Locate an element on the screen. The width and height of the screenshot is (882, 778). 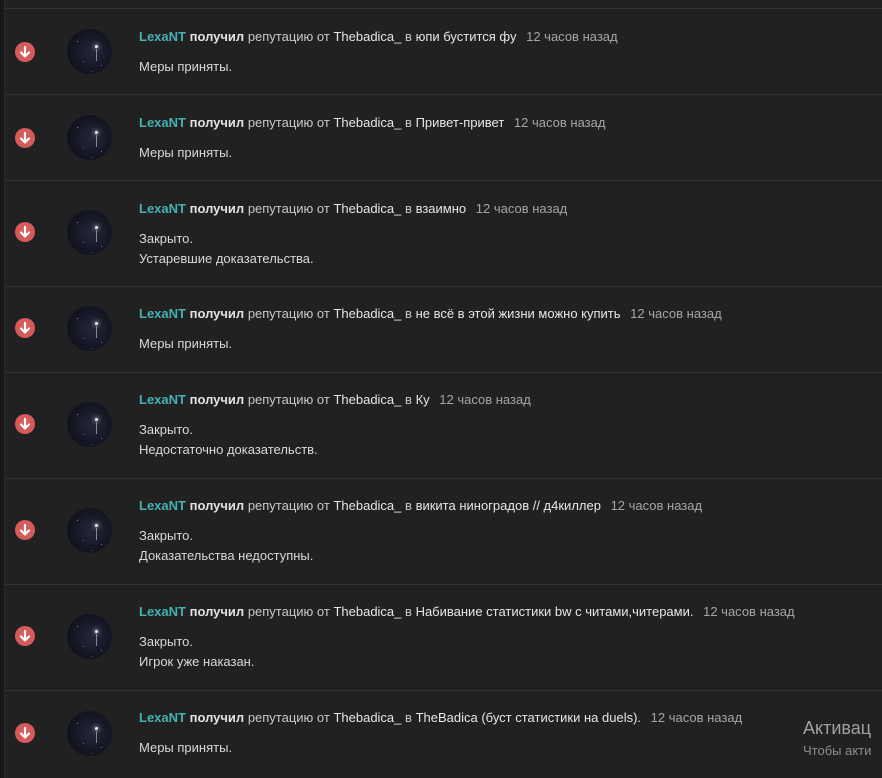
comment-line: Доказательства недоступны. is located at coordinates (226, 555).